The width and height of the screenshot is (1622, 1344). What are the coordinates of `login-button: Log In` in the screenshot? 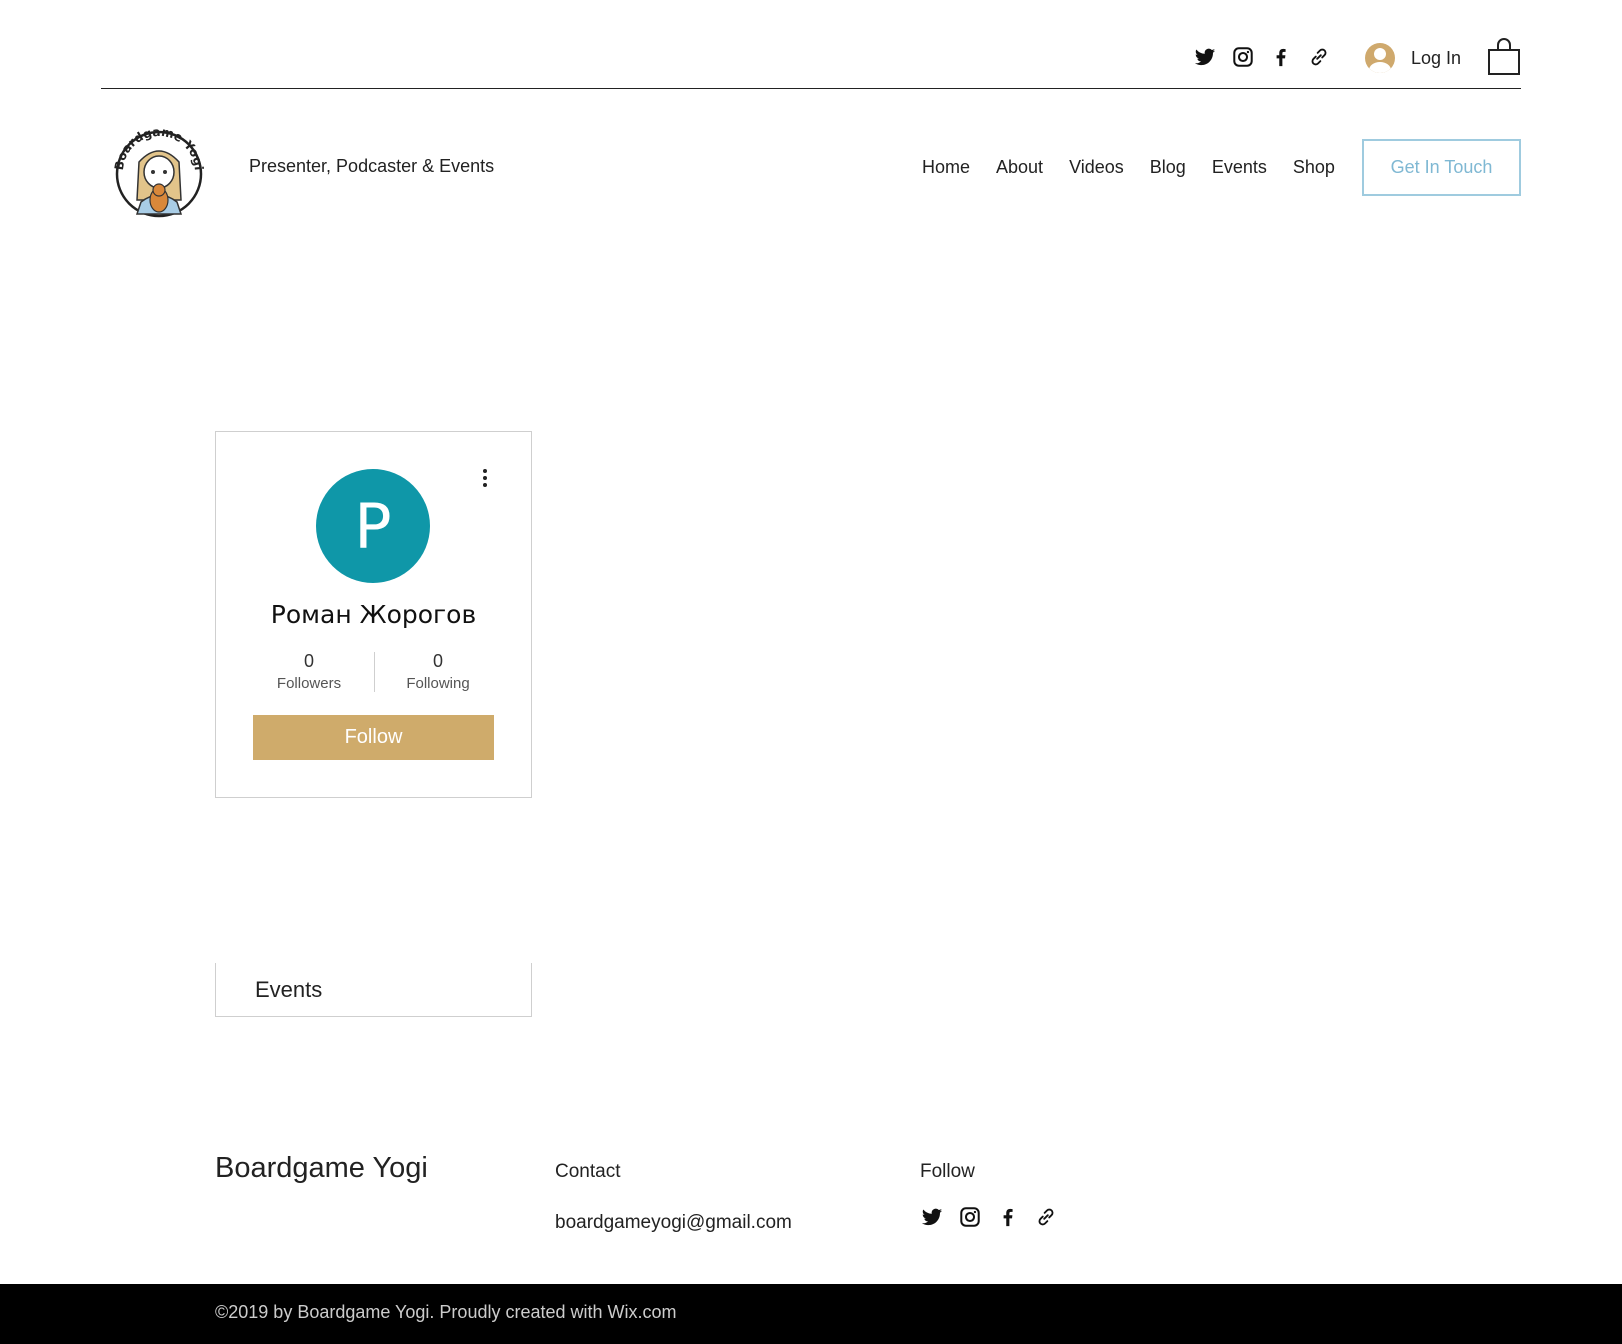 It's located at (1413, 58).